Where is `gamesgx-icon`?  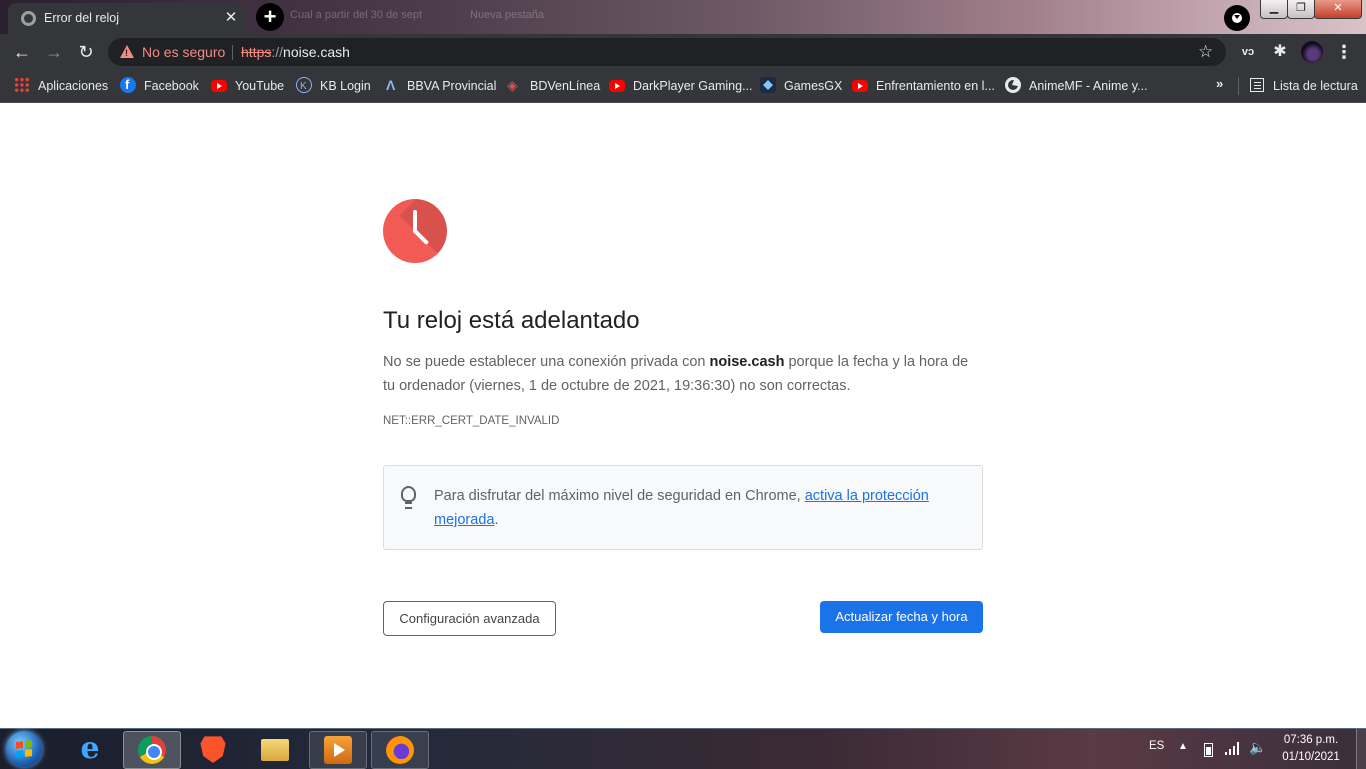 gamesgx-icon is located at coordinates (768, 85).